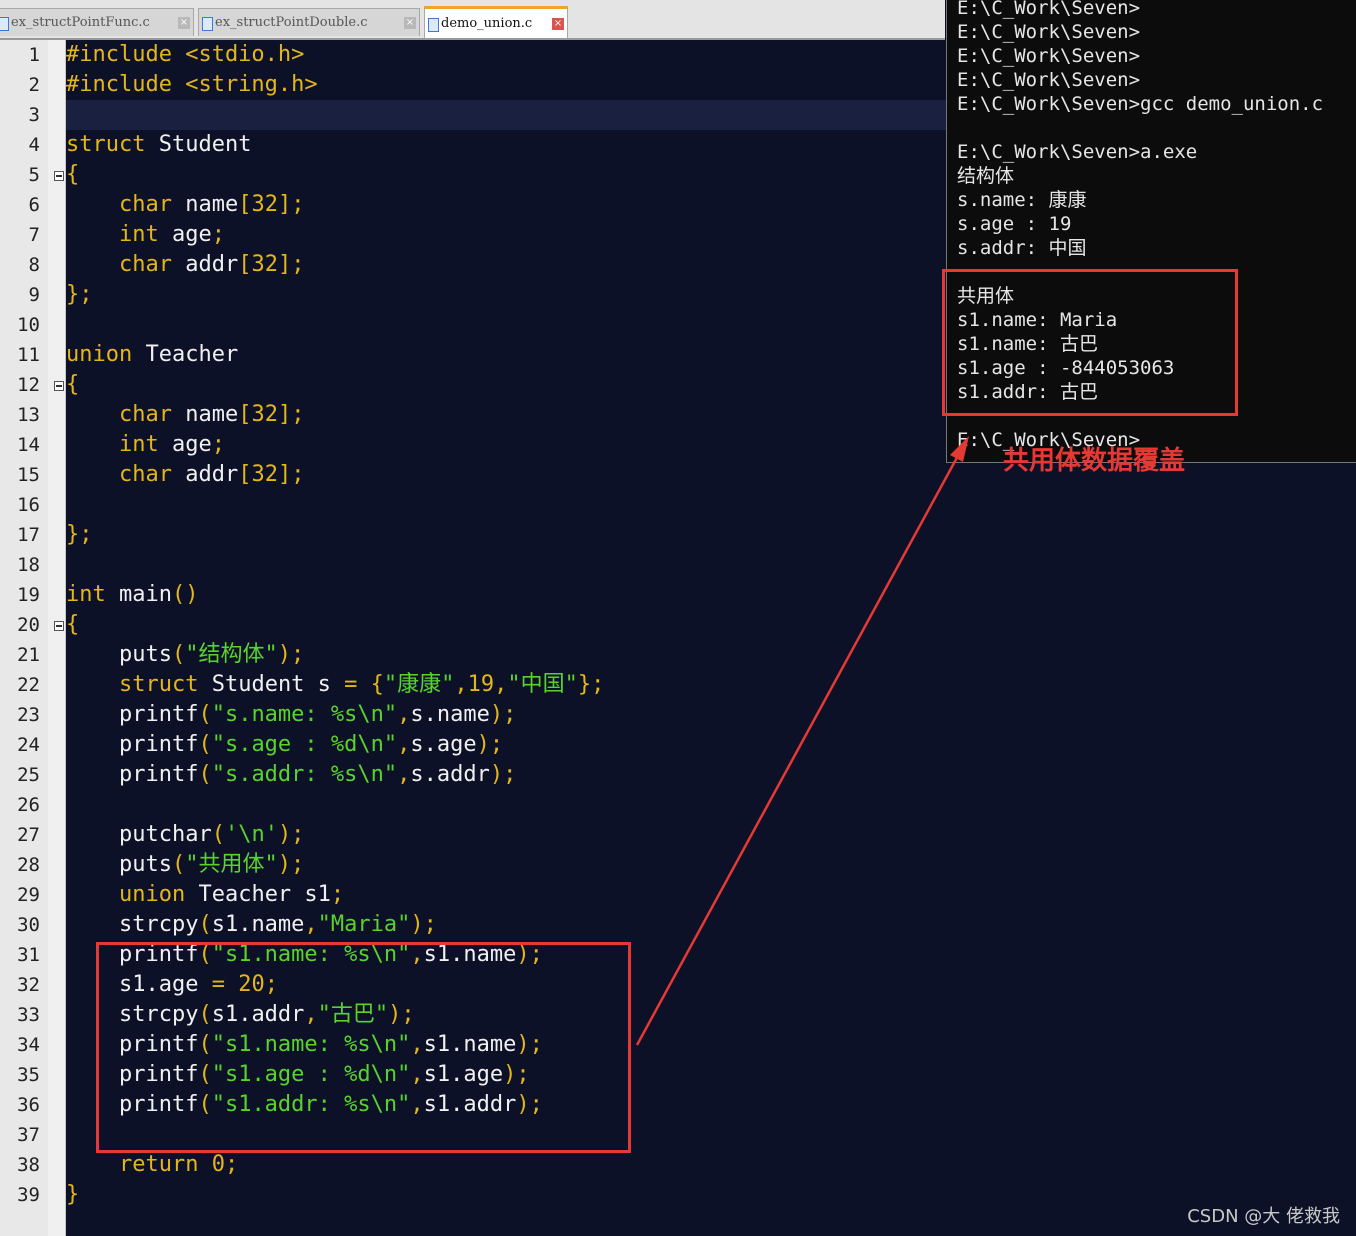 The height and width of the screenshot is (1236, 1356). Describe the element at coordinates (481, 684) in the screenshot. I see `code-token: 19` at that location.